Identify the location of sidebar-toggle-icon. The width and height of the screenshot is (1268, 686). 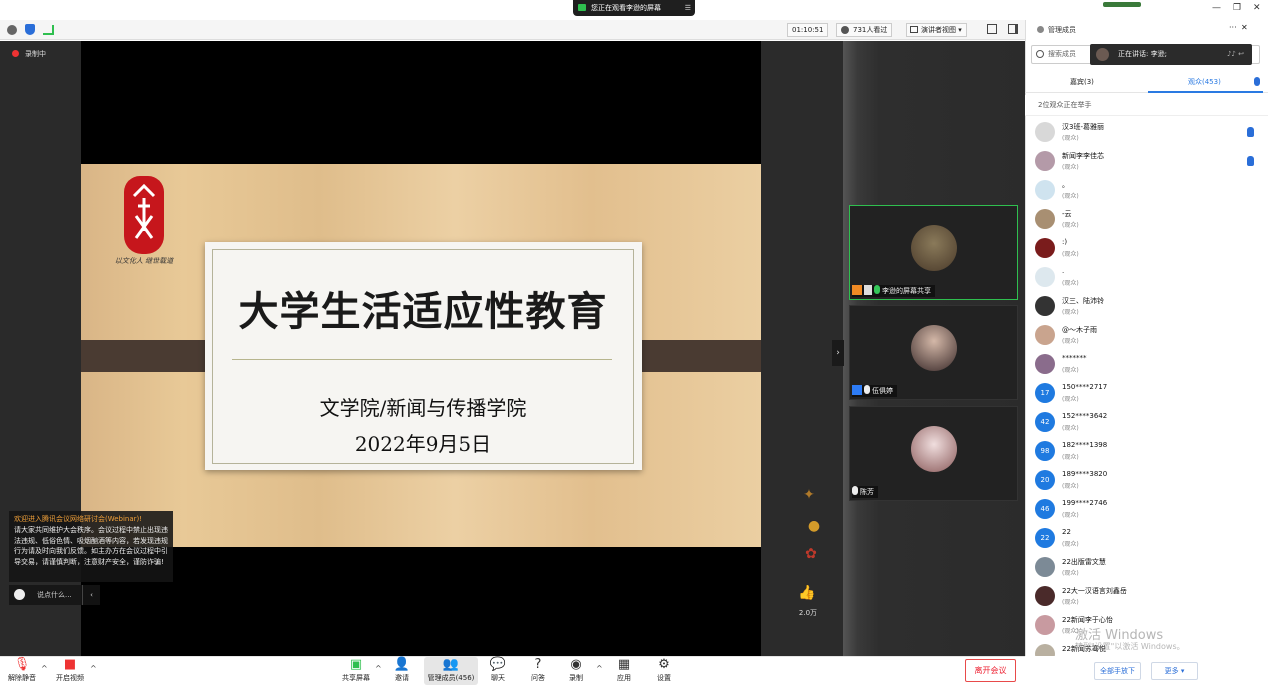
(1013, 29).